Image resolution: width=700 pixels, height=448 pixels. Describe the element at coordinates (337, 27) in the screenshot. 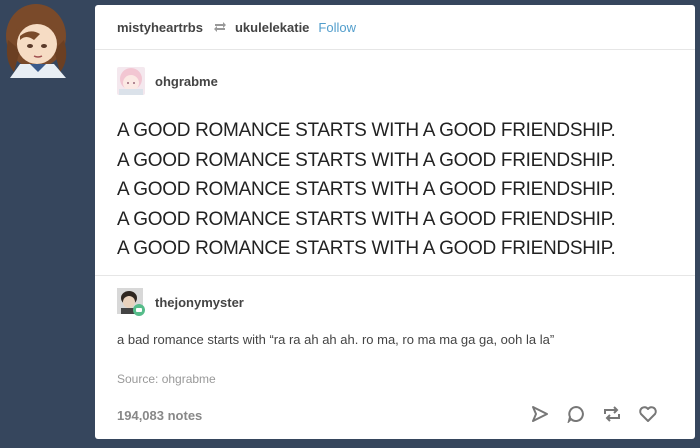

I see `follow-button: Follow` at that location.